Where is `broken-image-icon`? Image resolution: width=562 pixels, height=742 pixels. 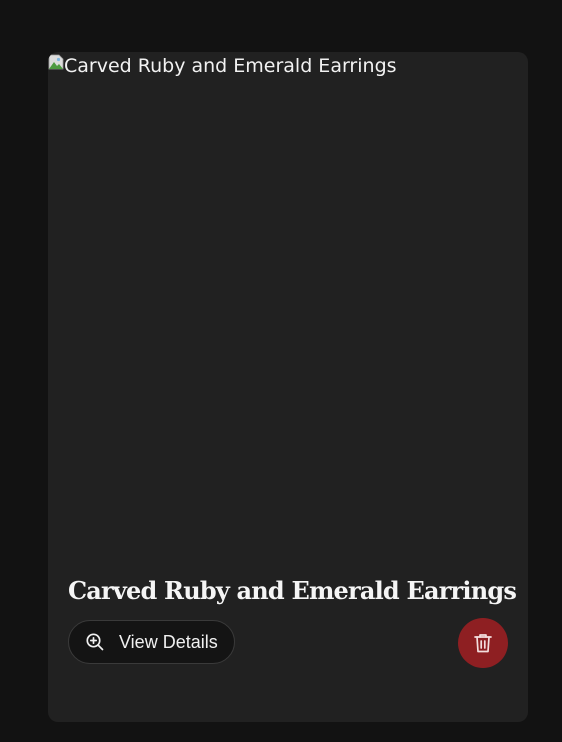
broken-image-icon is located at coordinates (56, 62).